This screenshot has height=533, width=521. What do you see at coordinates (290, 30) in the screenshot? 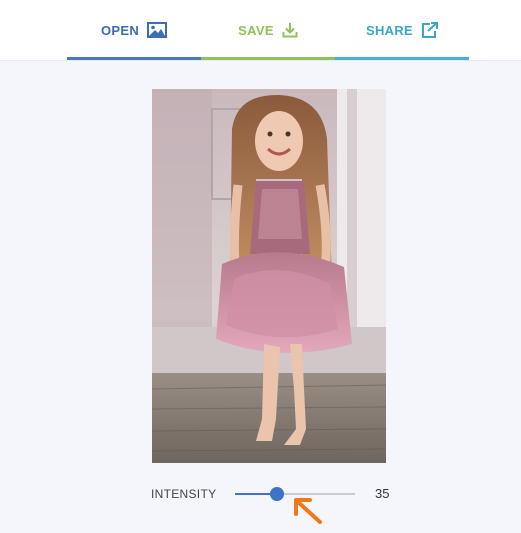
I see `download-icon` at bounding box center [290, 30].